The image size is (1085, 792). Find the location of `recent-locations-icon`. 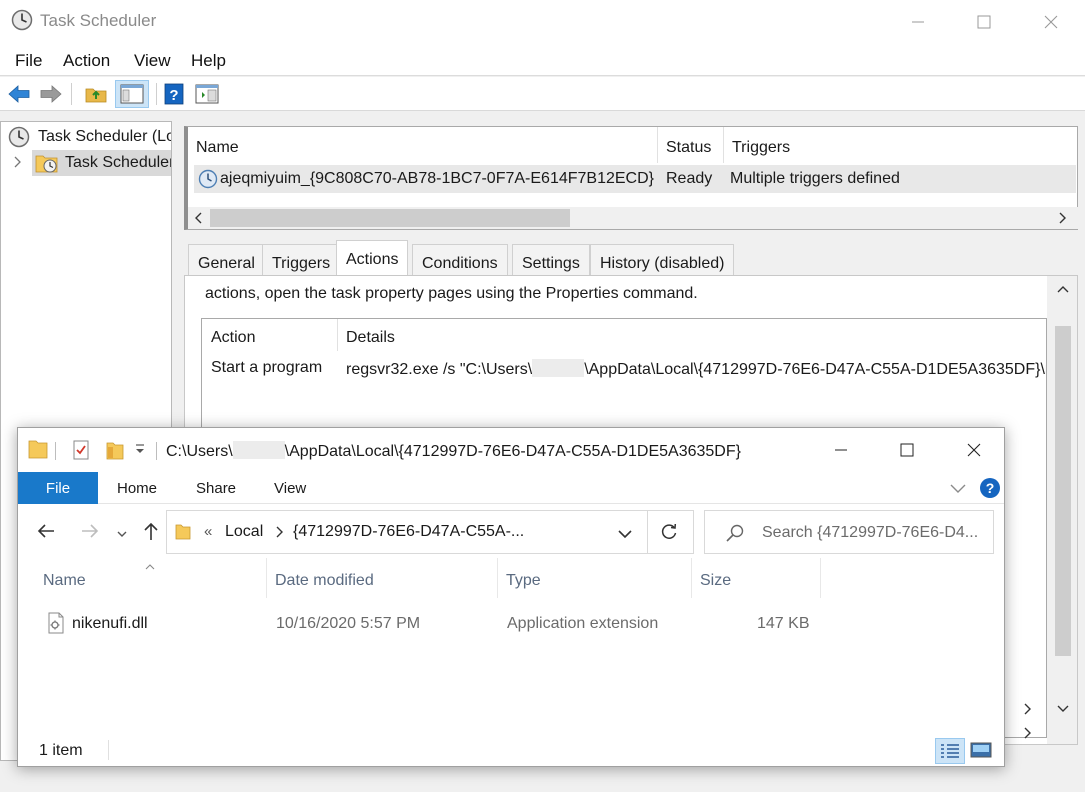

recent-locations-icon is located at coordinates (122, 535).